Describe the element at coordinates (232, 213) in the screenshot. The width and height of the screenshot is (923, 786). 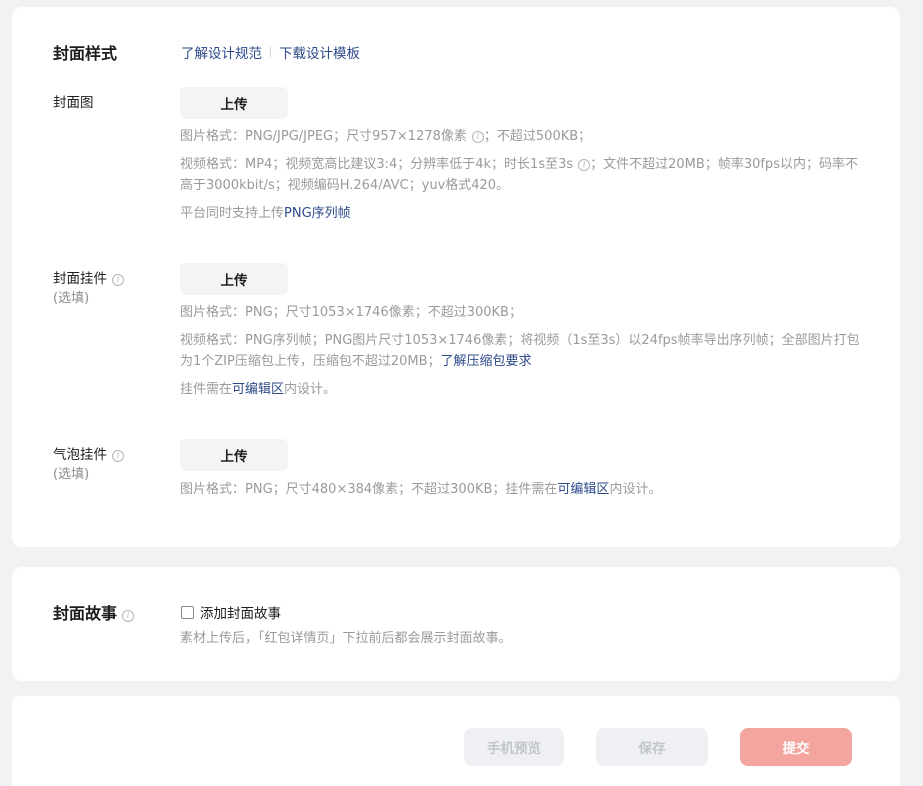
I see `png-hint-text: 平台同时支持上传` at that location.